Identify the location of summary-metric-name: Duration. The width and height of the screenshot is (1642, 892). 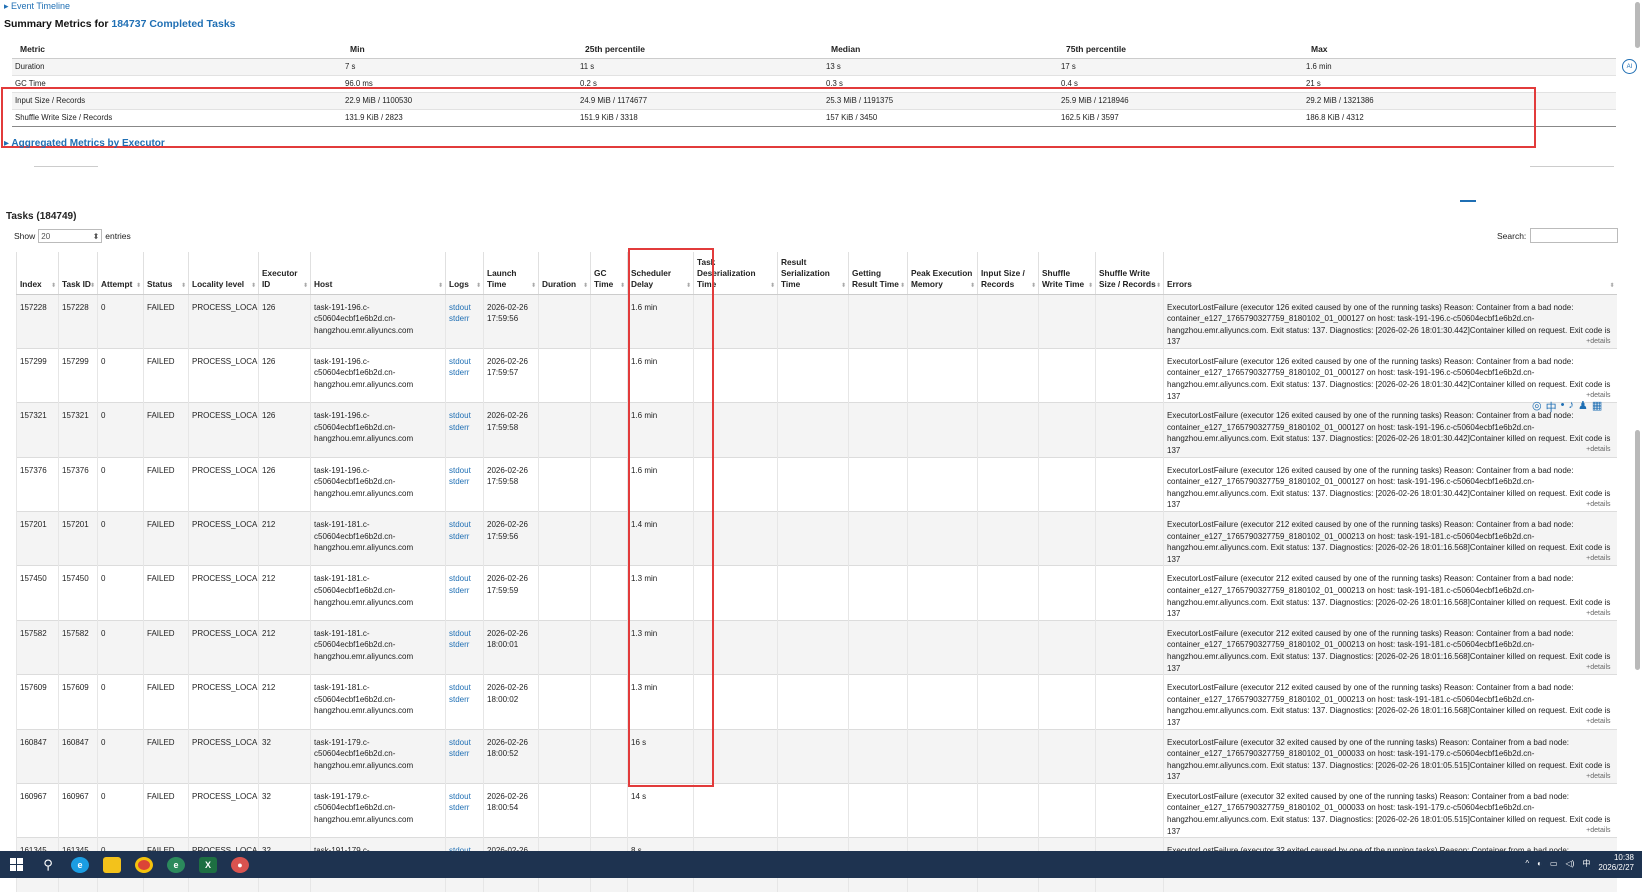
(177, 66).